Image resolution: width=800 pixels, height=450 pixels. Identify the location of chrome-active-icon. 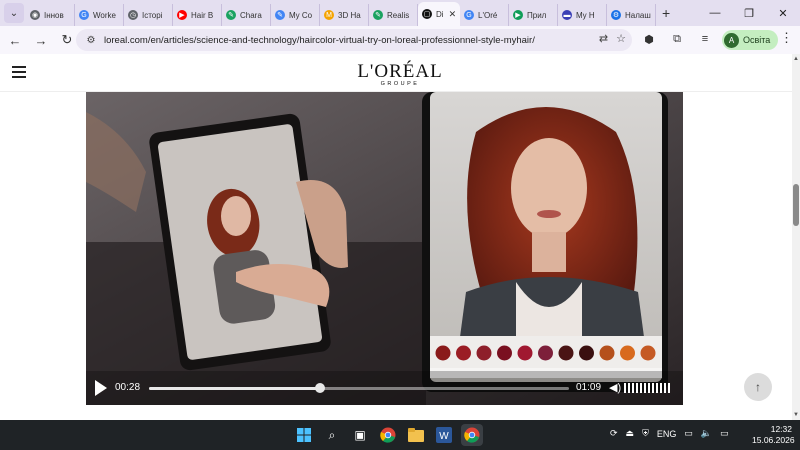
(472, 435).